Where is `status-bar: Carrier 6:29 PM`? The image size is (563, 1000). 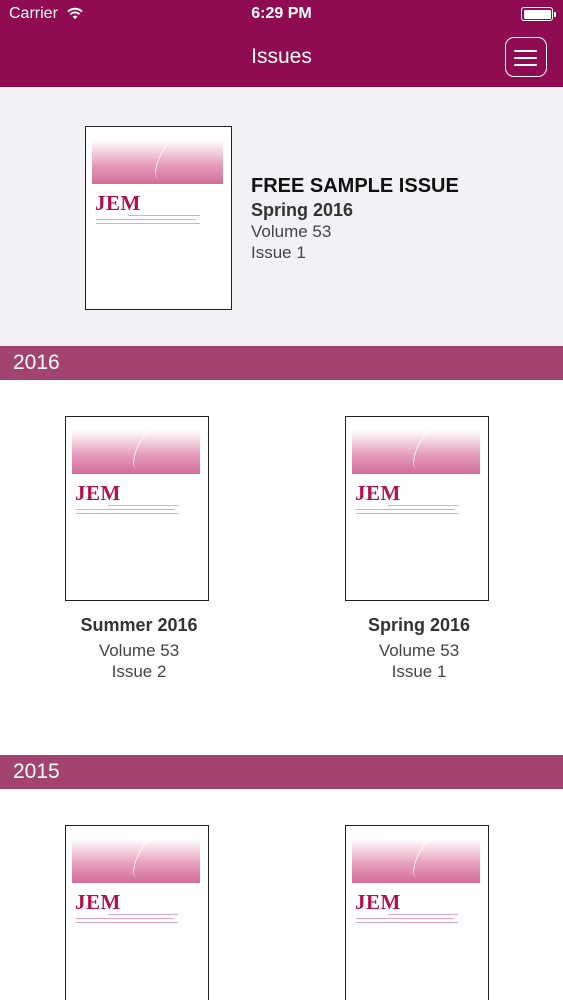 status-bar: Carrier 6:29 PM is located at coordinates (281, 15).